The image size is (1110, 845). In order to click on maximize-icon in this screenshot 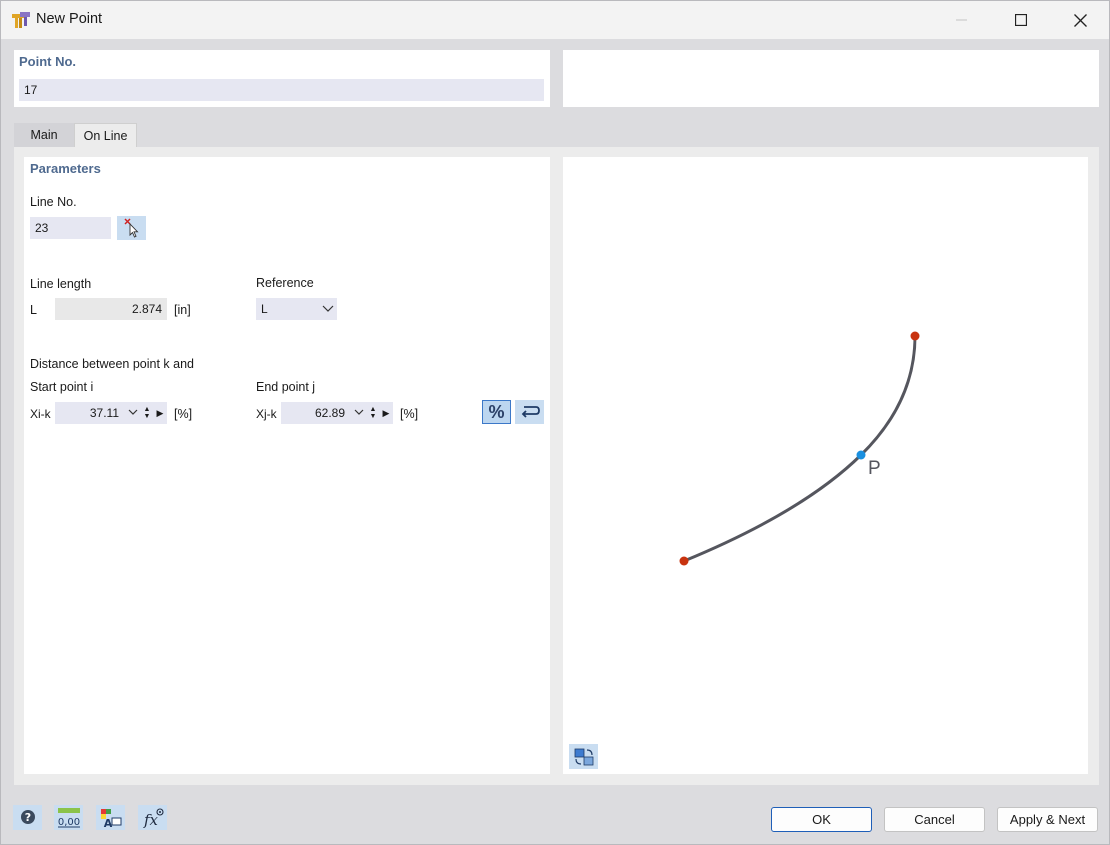, I will do `click(1021, 20)`.